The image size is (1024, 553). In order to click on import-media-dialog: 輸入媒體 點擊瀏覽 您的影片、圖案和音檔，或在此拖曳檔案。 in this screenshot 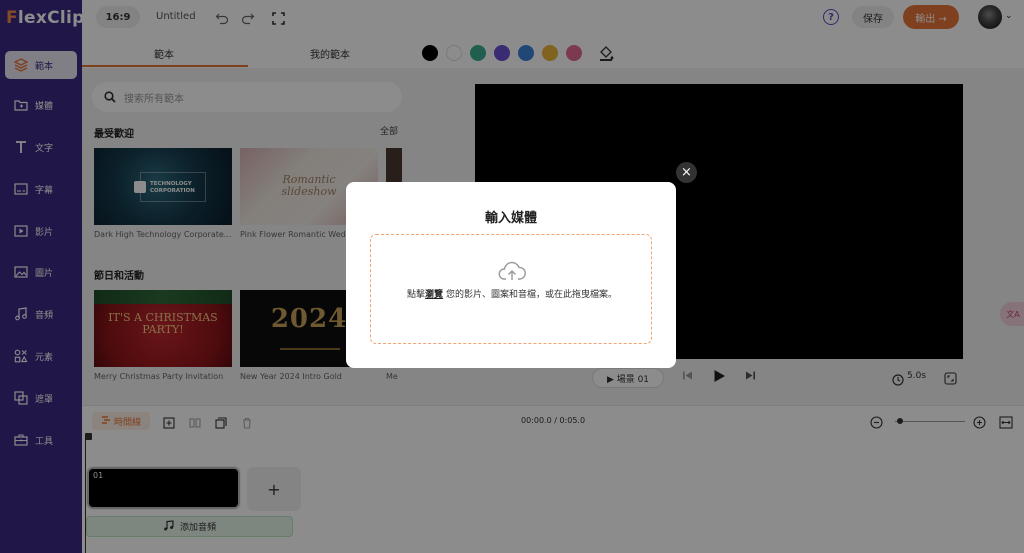, I will do `click(511, 275)`.